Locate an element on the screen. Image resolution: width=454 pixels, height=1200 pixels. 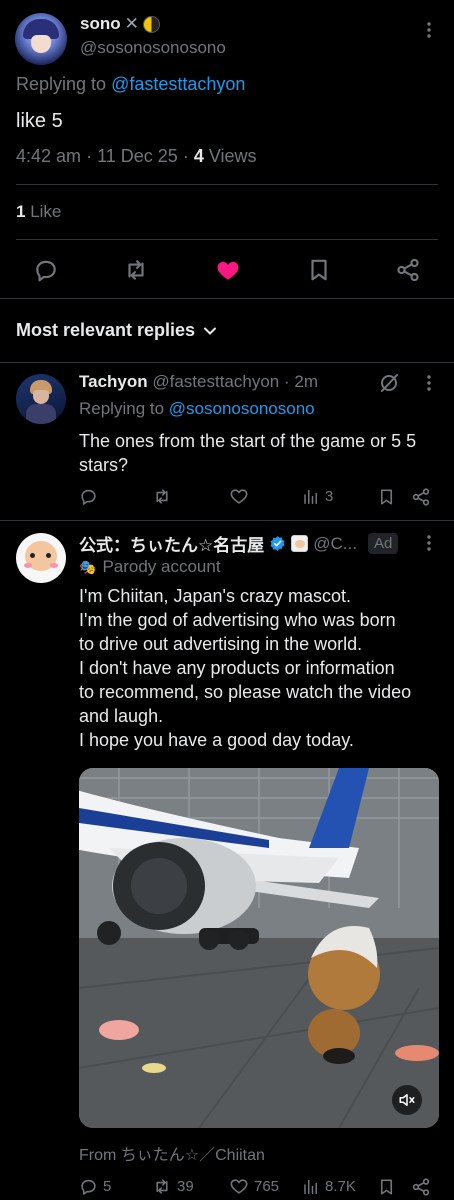
views-count: 8.7K is located at coordinates (340, 1186).